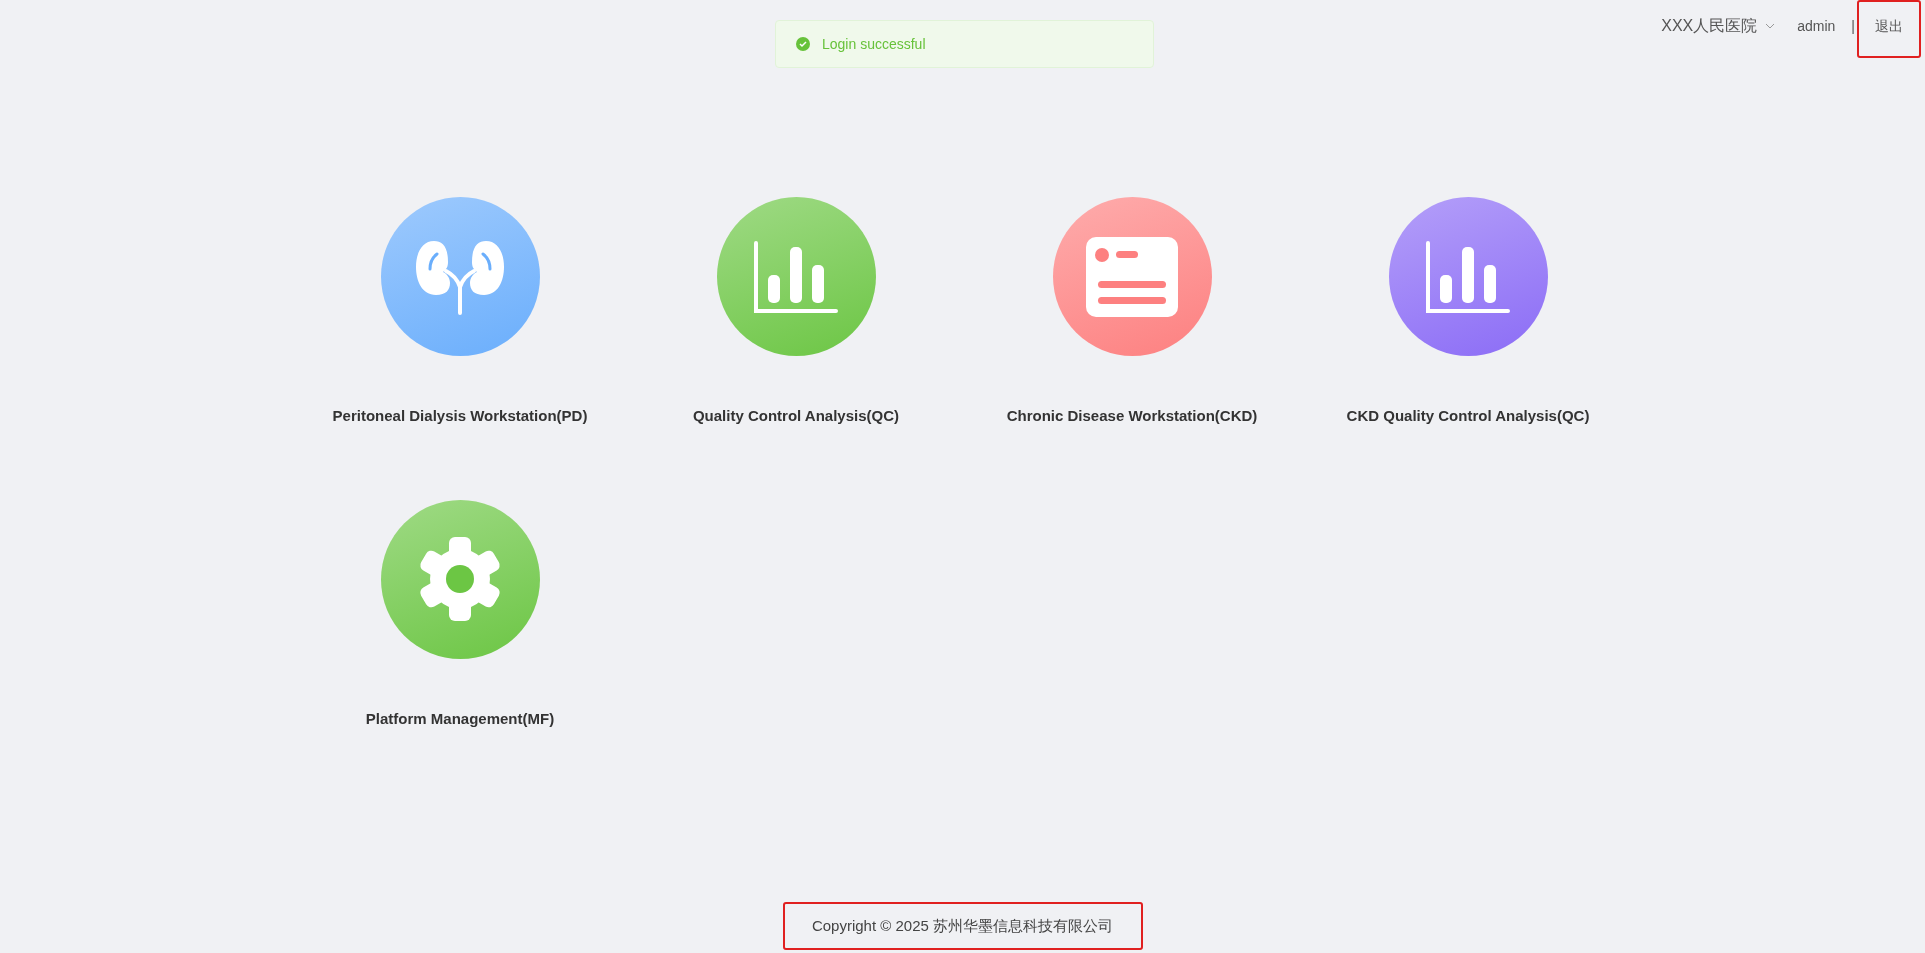 The height and width of the screenshot is (953, 1925). What do you see at coordinates (460, 579) in the screenshot?
I see `gear-icon` at bounding box center [460, 579].